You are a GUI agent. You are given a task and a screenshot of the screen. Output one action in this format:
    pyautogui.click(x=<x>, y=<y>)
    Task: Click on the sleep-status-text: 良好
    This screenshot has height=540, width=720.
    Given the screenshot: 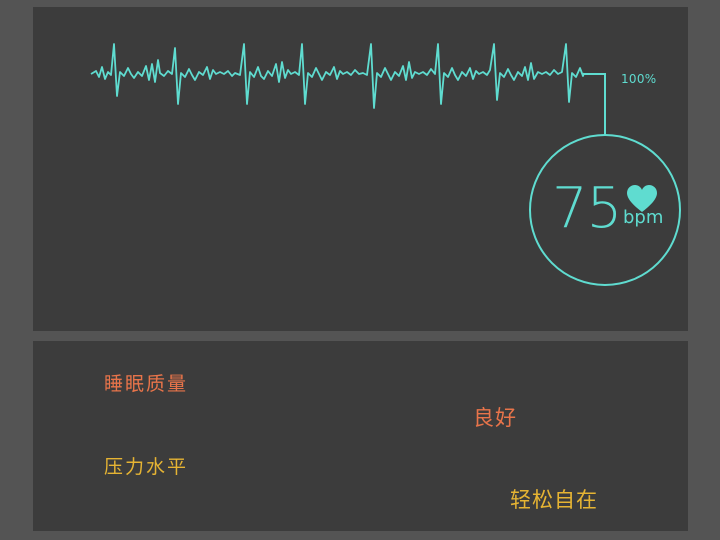 What is the action you would take?
    pyautogui.click(x=495, y=418)
    